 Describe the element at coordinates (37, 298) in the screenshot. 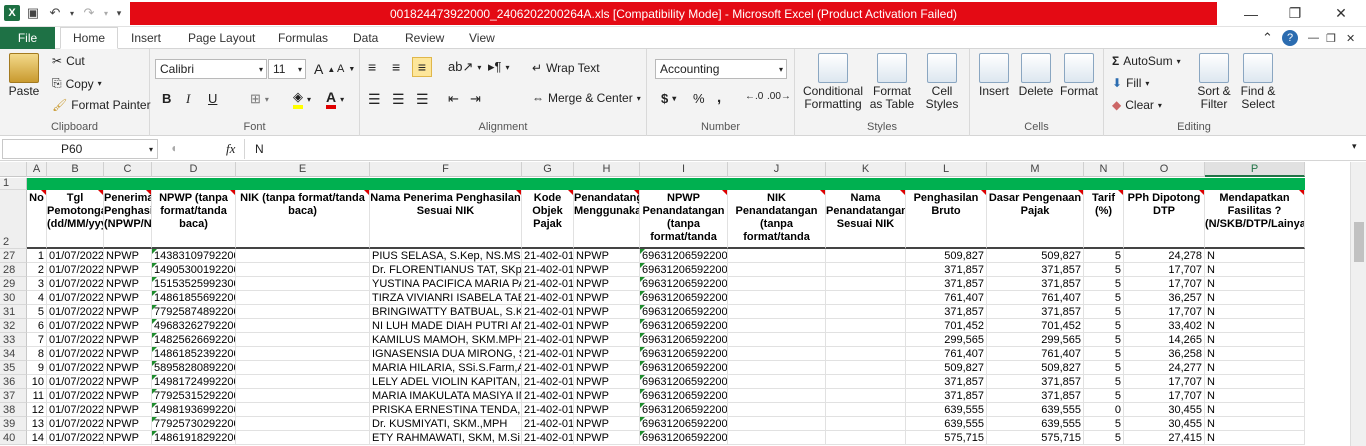

I see `table-cell: 4` at that location.